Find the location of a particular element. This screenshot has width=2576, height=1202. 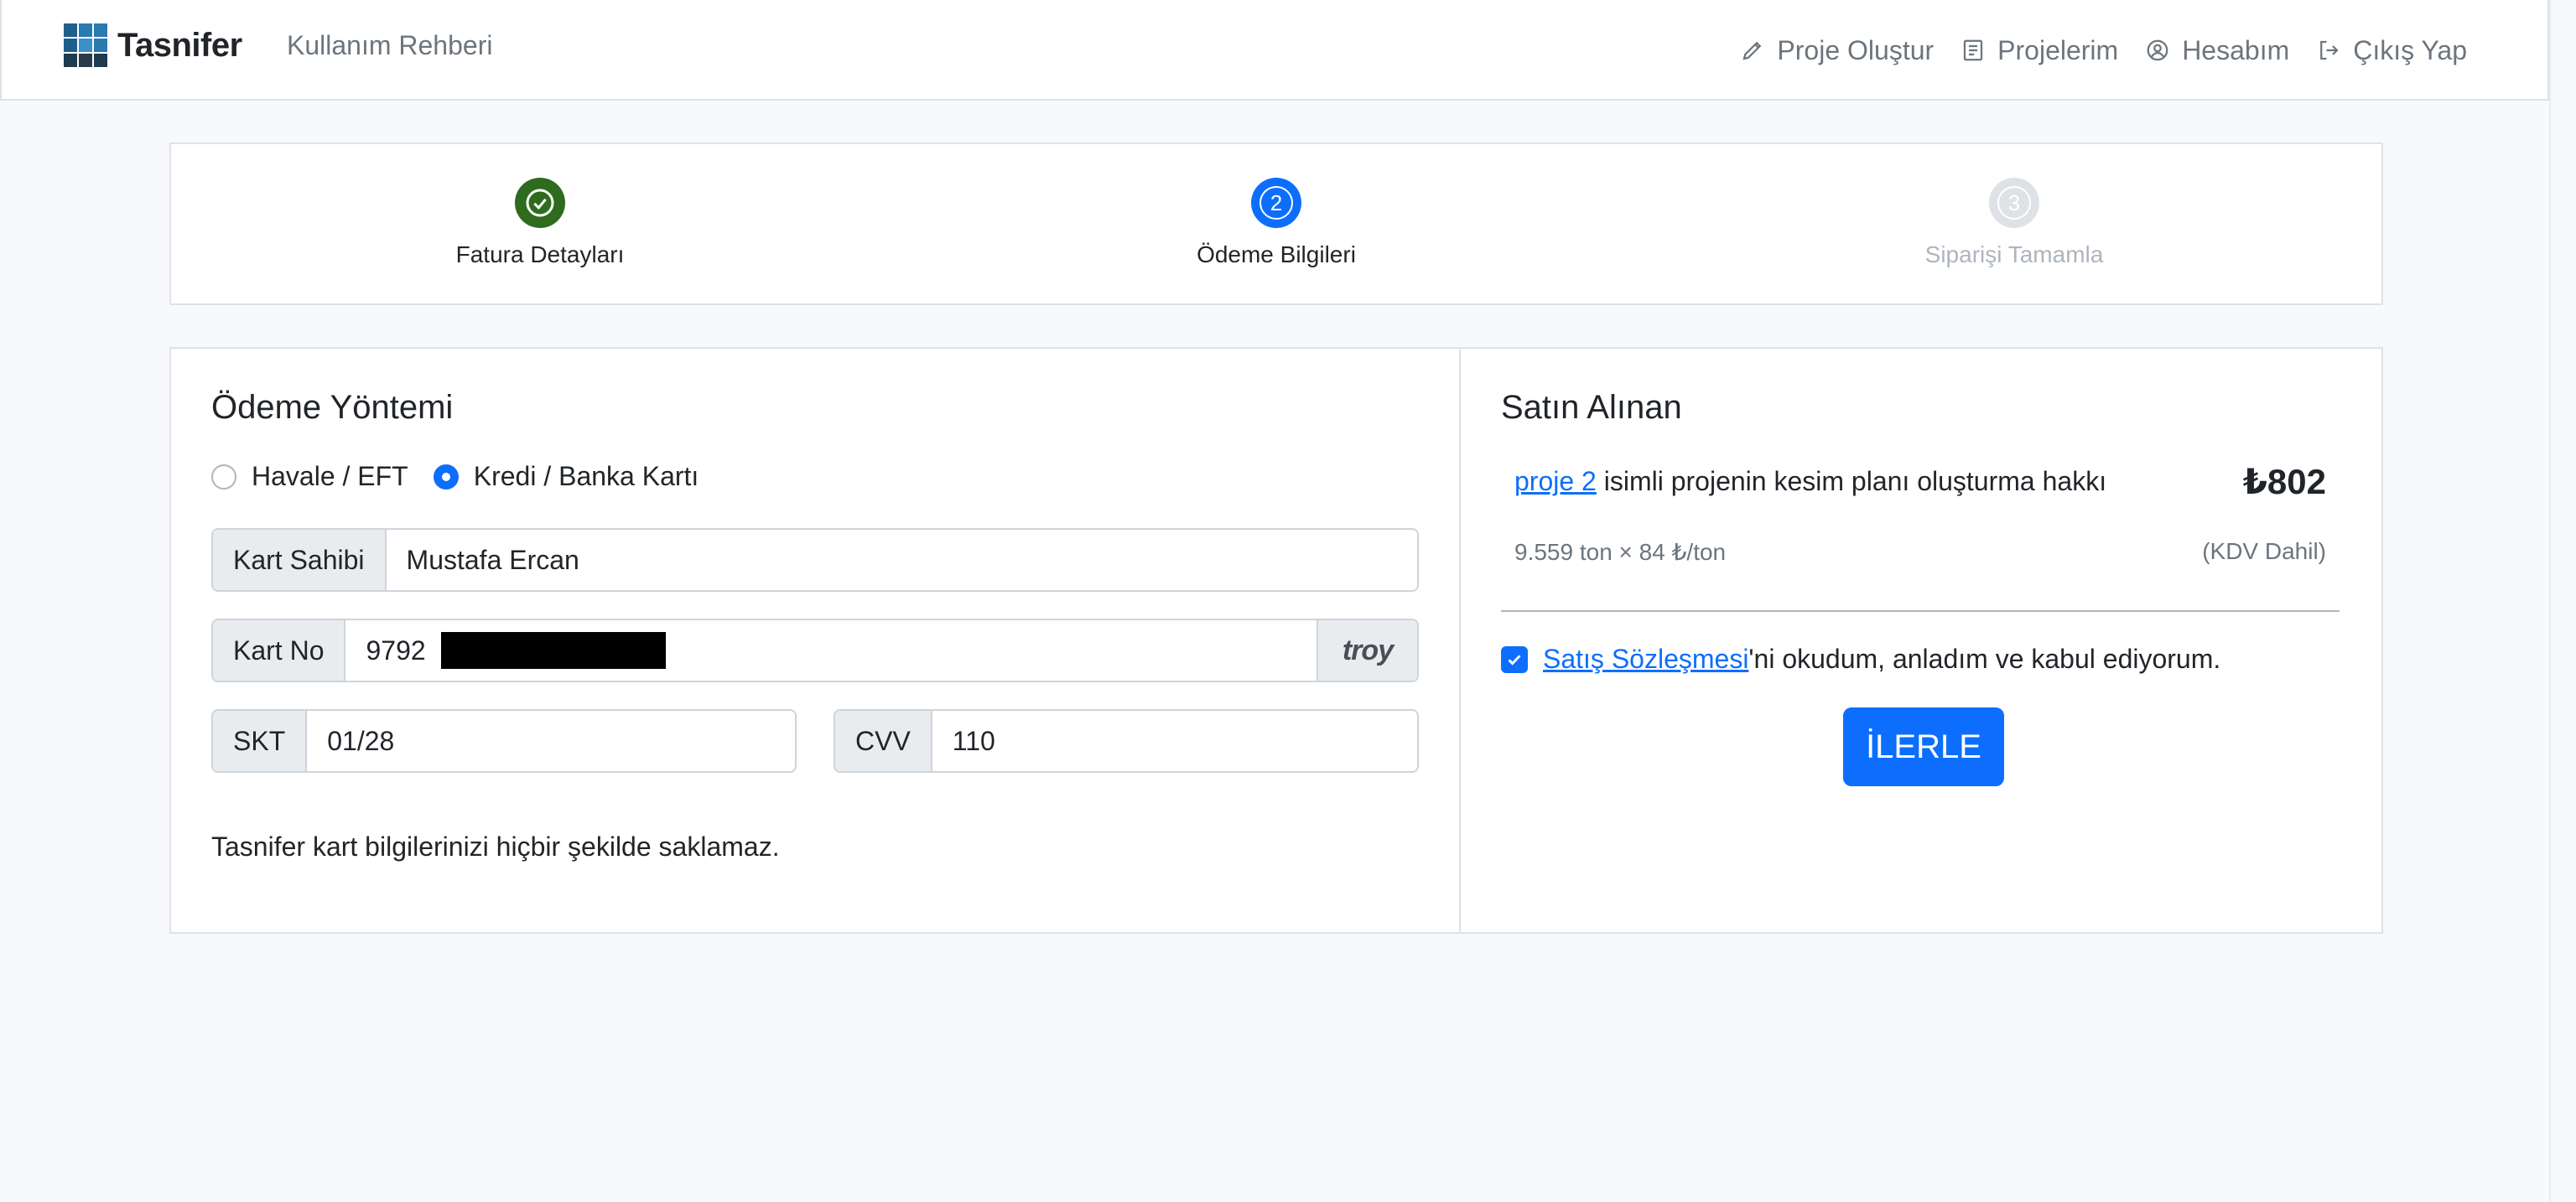

step-number-3-icon: 3 is located at coordinates (2014, 203).